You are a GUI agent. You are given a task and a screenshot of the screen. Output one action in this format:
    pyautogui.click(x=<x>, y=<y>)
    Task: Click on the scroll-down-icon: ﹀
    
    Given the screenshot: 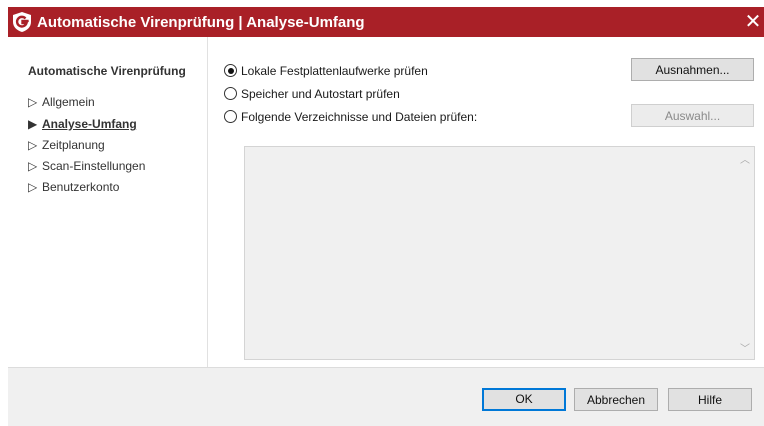 What is the action you would take?
    pyautogui.click(x=745, y=347)
    